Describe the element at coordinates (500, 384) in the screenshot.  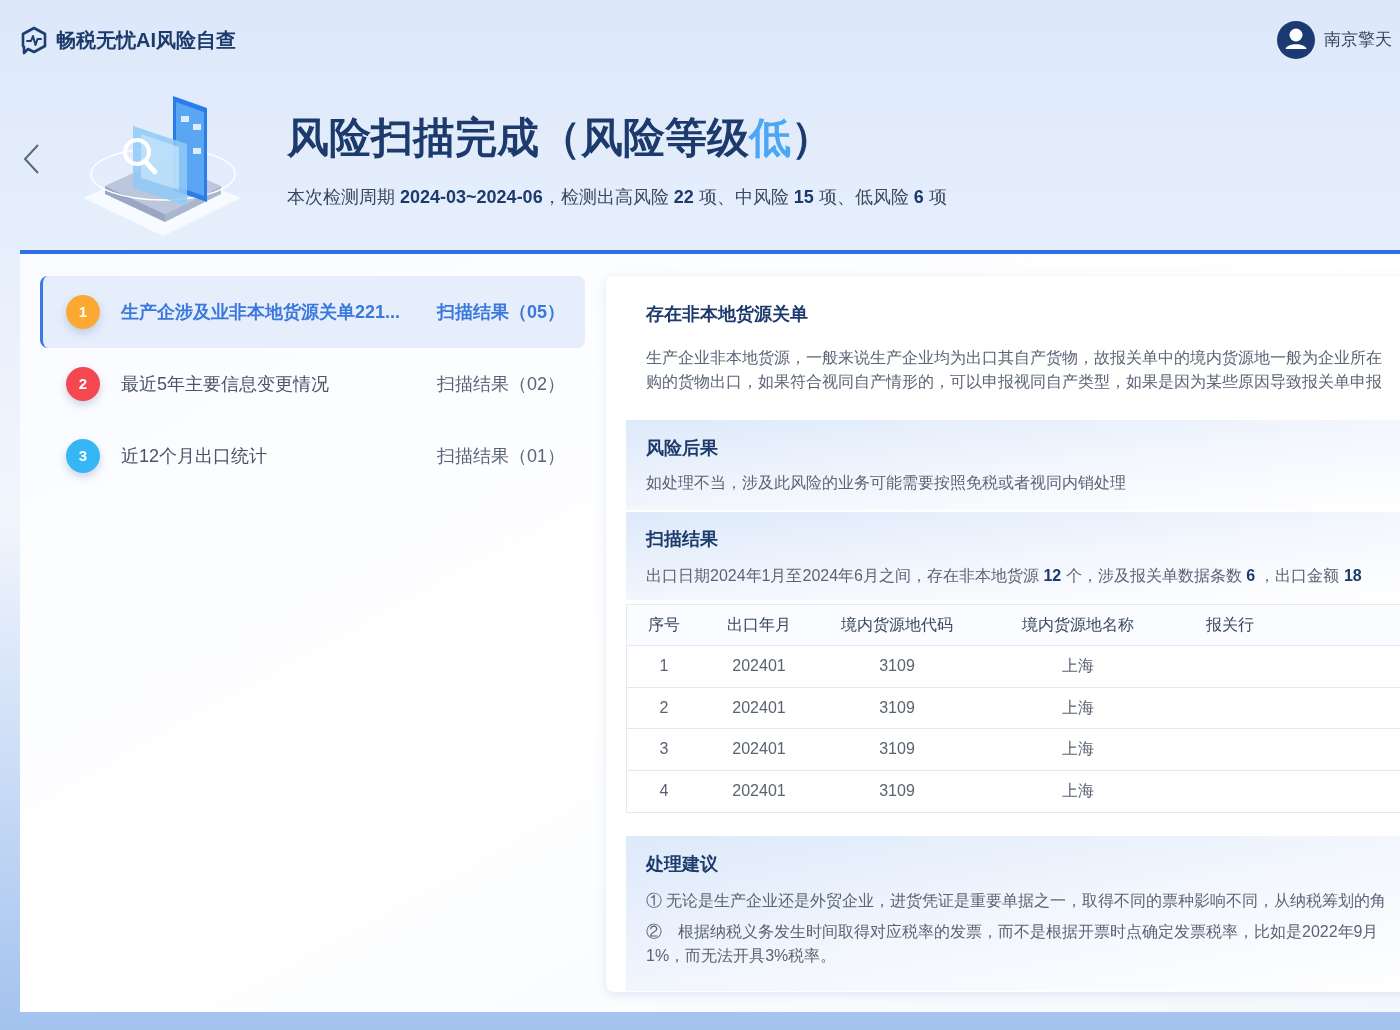
I see `scan-result-count: 扫描结果（02）` at that location.